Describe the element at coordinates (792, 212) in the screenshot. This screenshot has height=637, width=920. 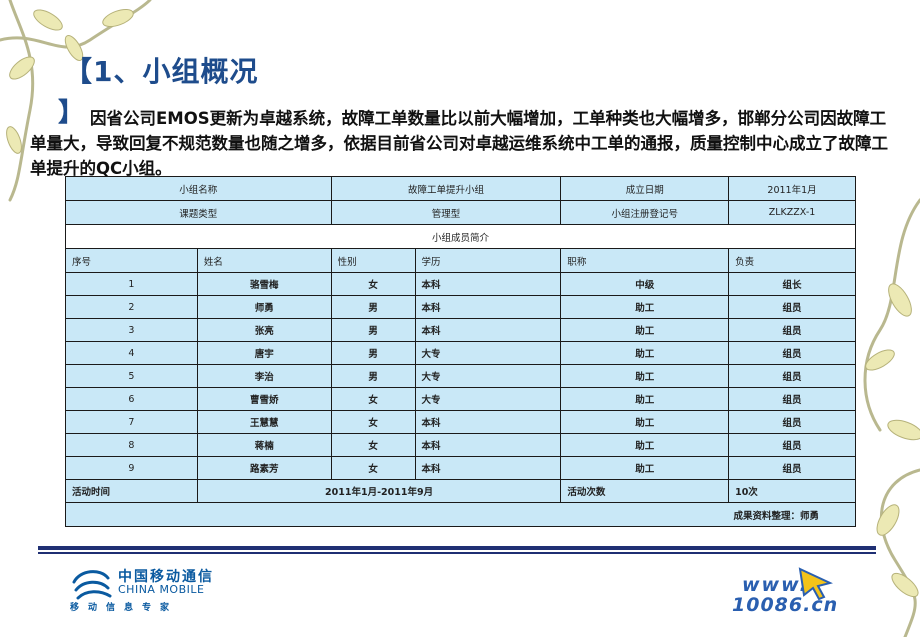
I see `reg-no-value: ZLKZZX-1` at that location.